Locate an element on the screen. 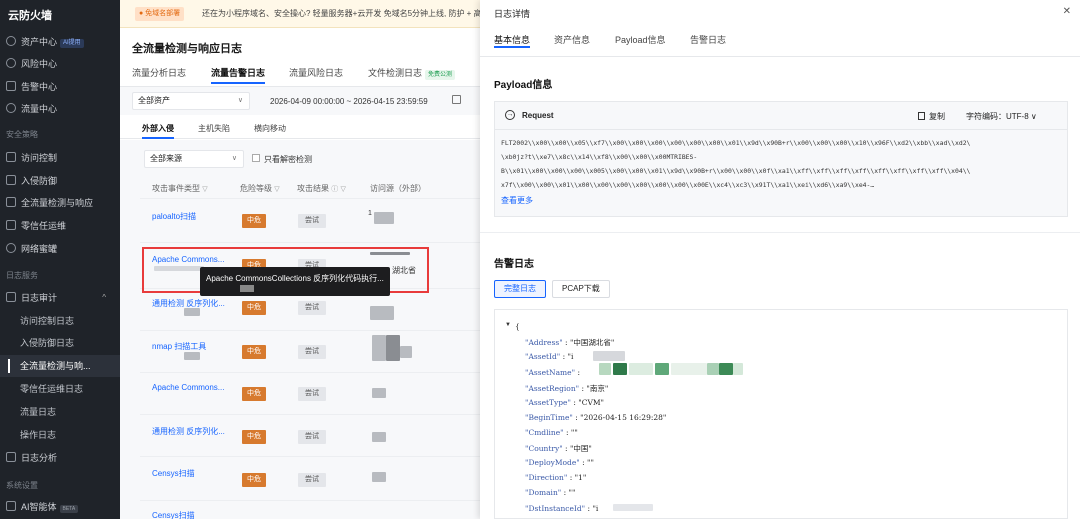 The width and height of the screenshot is (1080, 519). payload-section-title: Payload信息 is located at coordinates (523, 85).